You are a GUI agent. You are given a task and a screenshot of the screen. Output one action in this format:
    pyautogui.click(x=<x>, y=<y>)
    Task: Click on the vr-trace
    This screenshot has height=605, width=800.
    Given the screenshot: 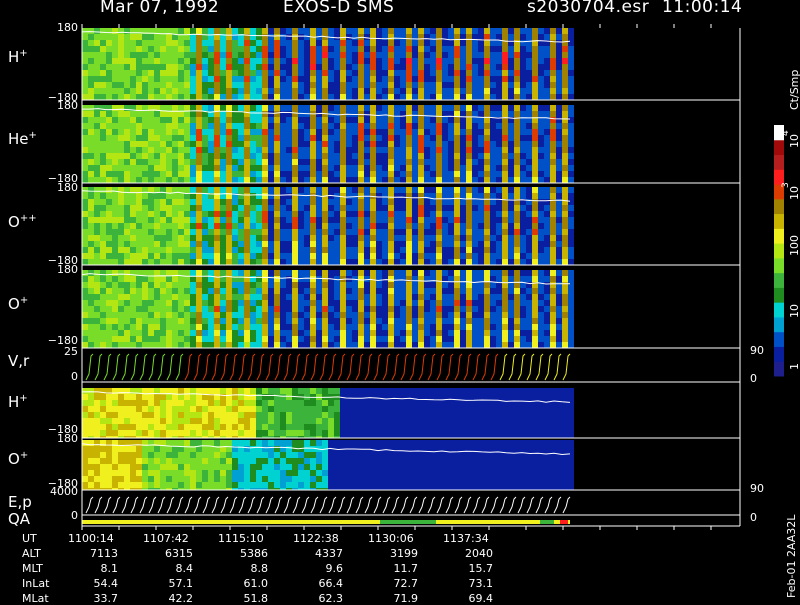 What is the action you would take?
    pyautogui.click(x=224, y=367)
    